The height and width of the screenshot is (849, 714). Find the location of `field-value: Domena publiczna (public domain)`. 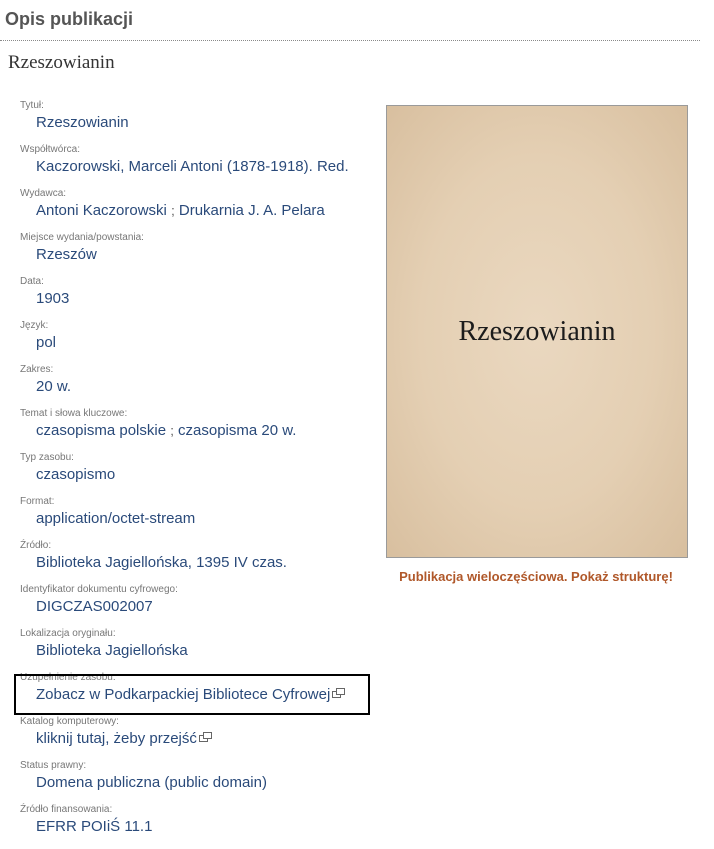

field-value: Domena publiczna (public domain) is located at coordinates (151, 782).